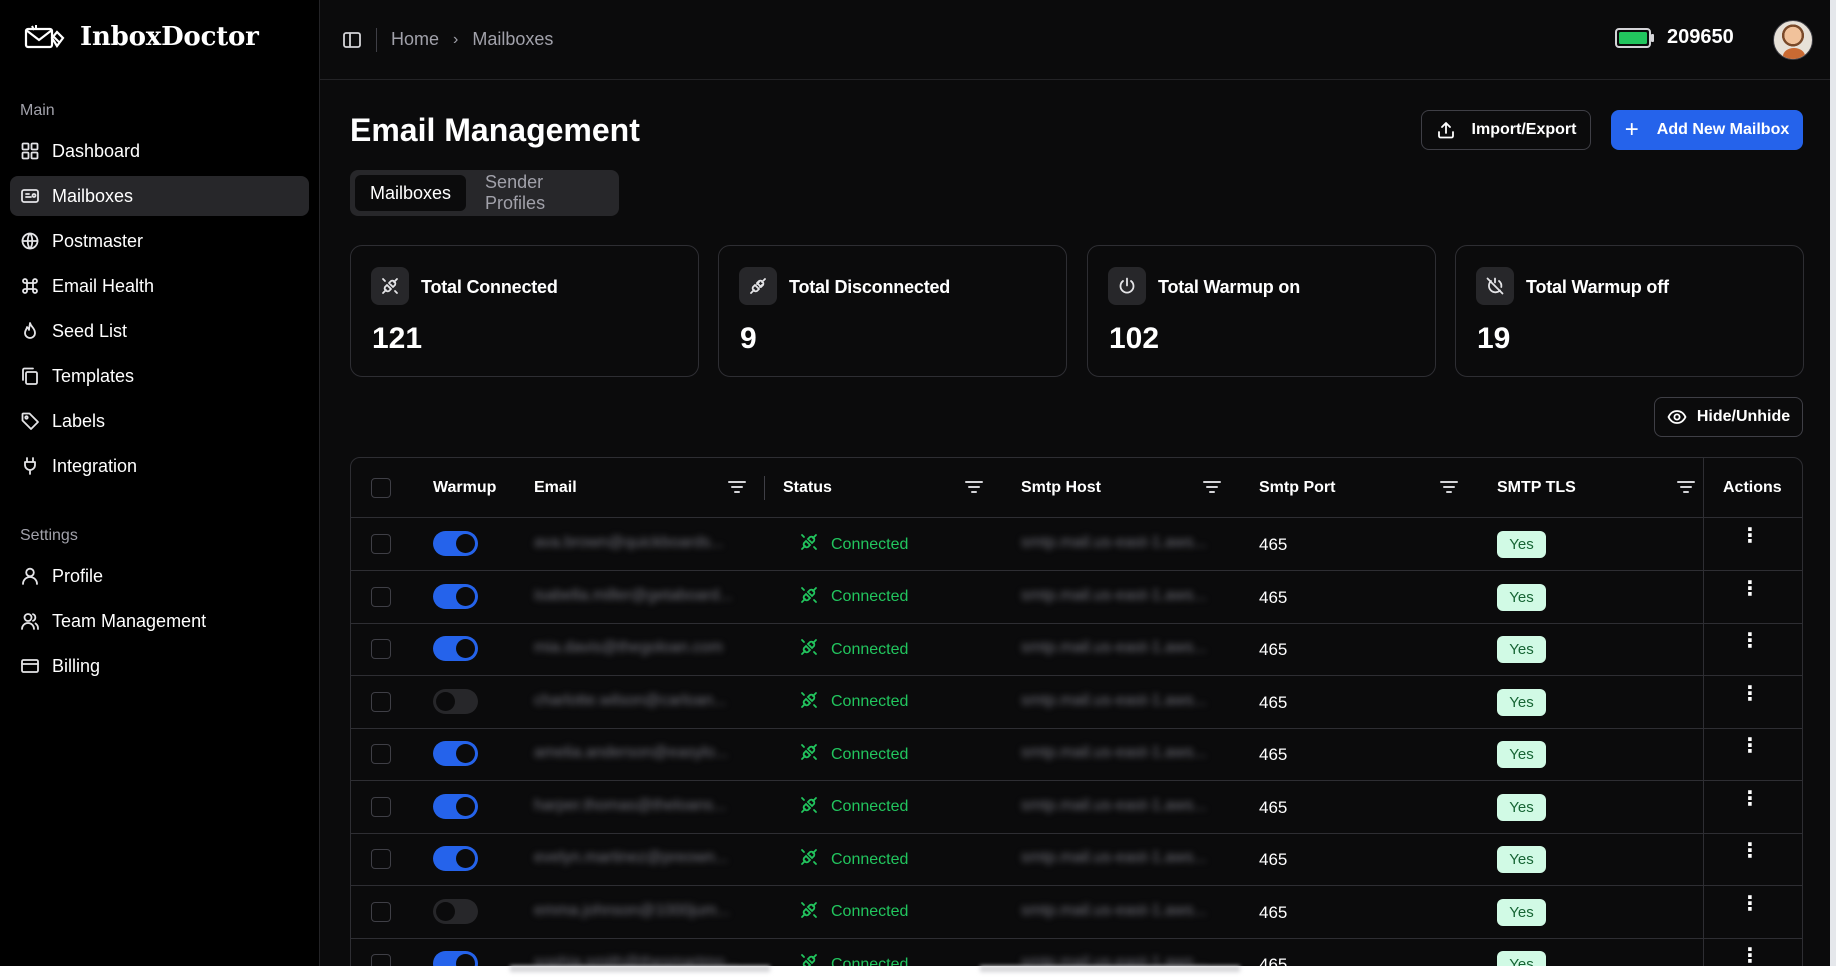 The image size is (1836, 980). What do you see at coordinates (415, 39) in the screenshot?
I see `breadcrumb-home: Home` at bounding box center [415, 39].